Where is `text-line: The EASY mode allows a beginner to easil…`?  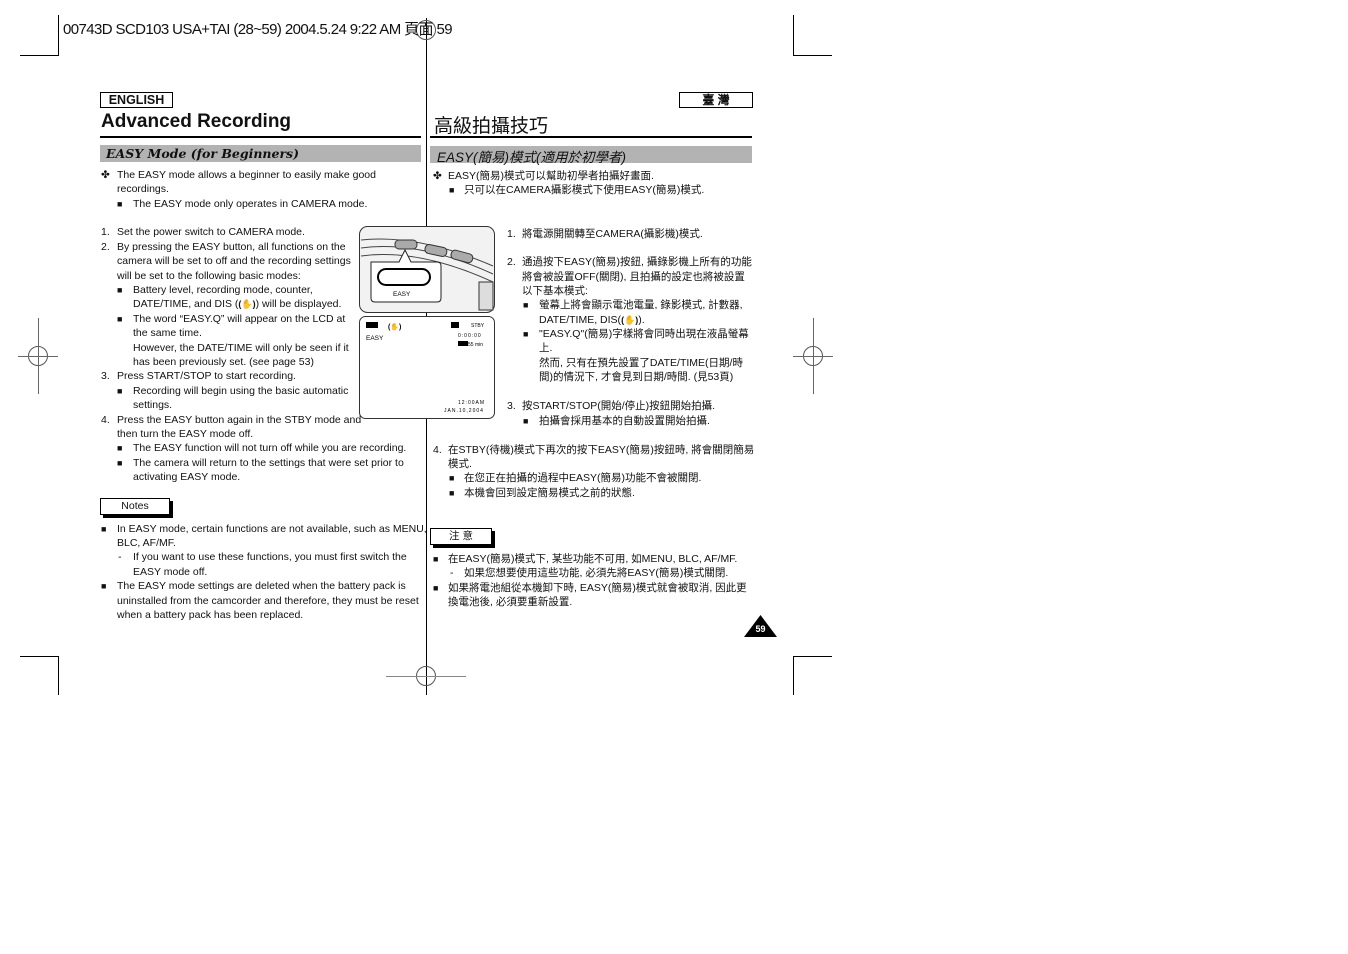 text-line: The EASY mode allows a beginner to easil… is located at coordinates (246, 175).